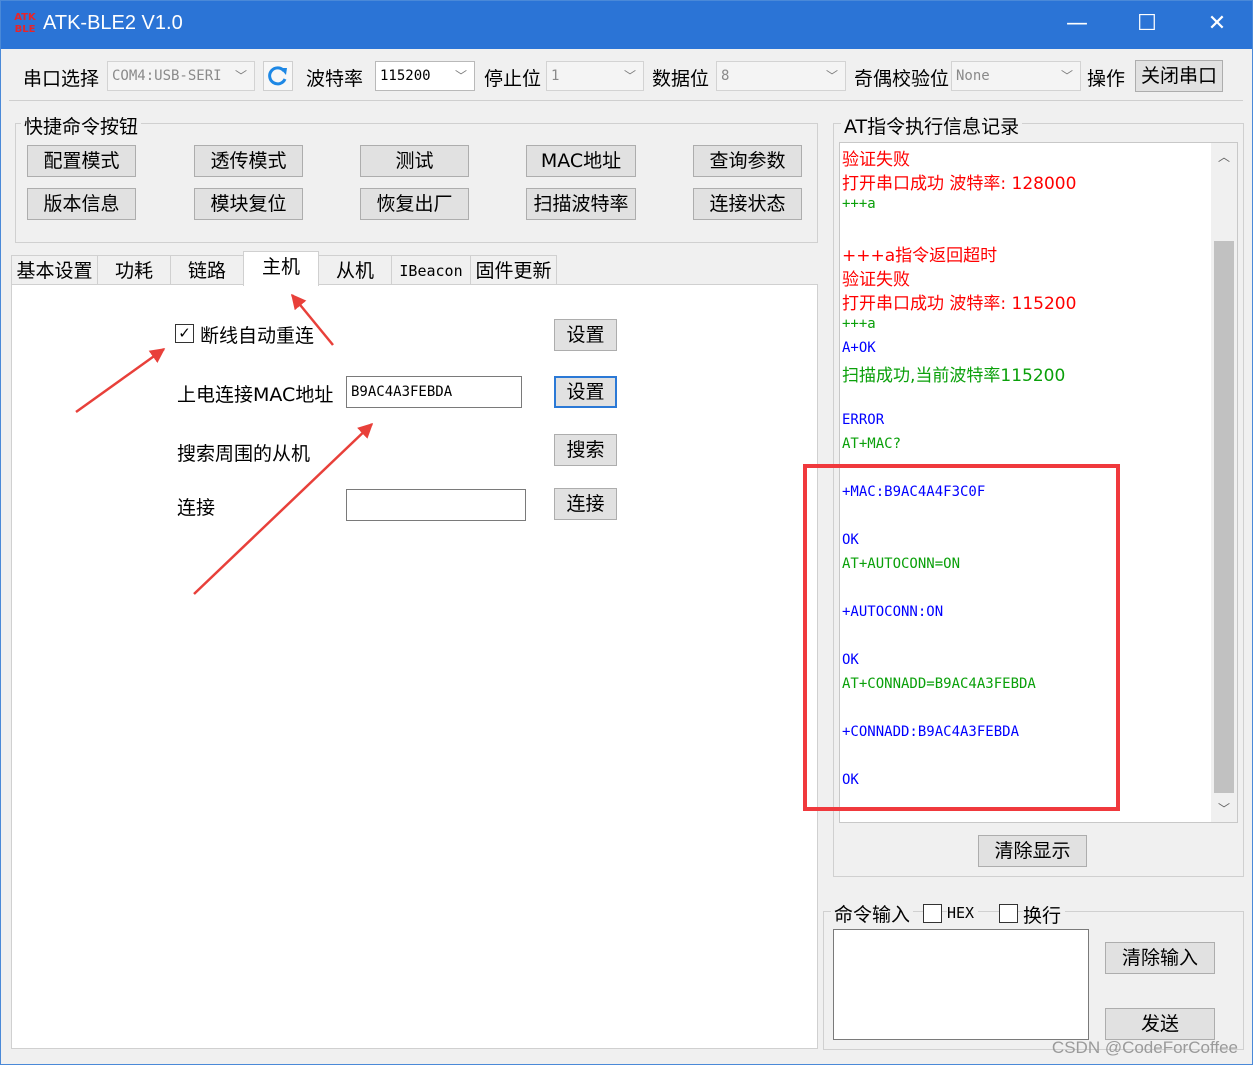  Describe the element at coordinates (248, 161) in the screenshot. I see `transparent-mode-button: 透传模式` at that location.